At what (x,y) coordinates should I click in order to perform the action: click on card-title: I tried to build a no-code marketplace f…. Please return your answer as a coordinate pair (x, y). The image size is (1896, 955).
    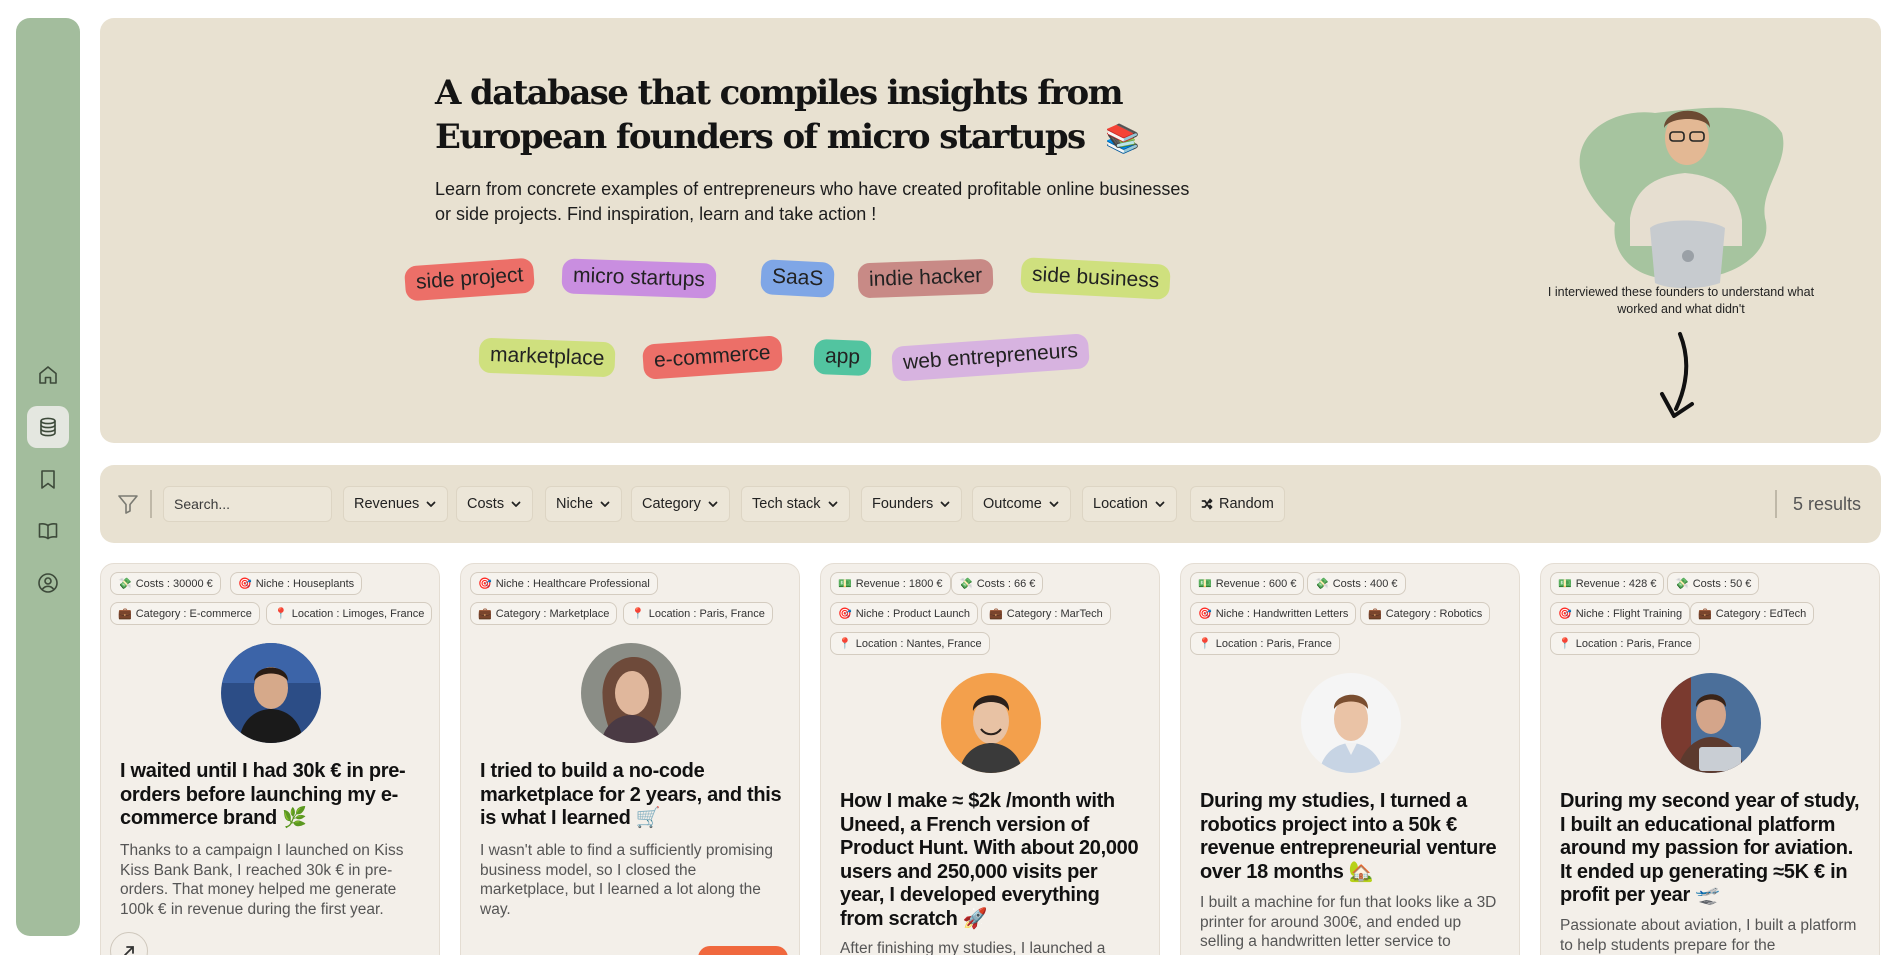
    Looking at the image, I should click on (632, 795).